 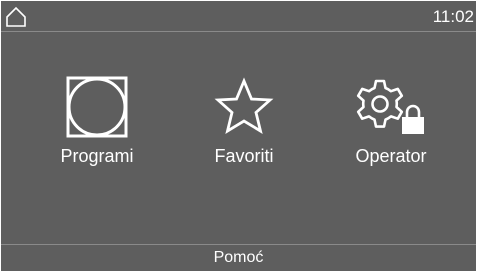 What do you see at coordinates (413, 119) in the screenshot?
I see `lock-icon` at bounding box center [413, 119].